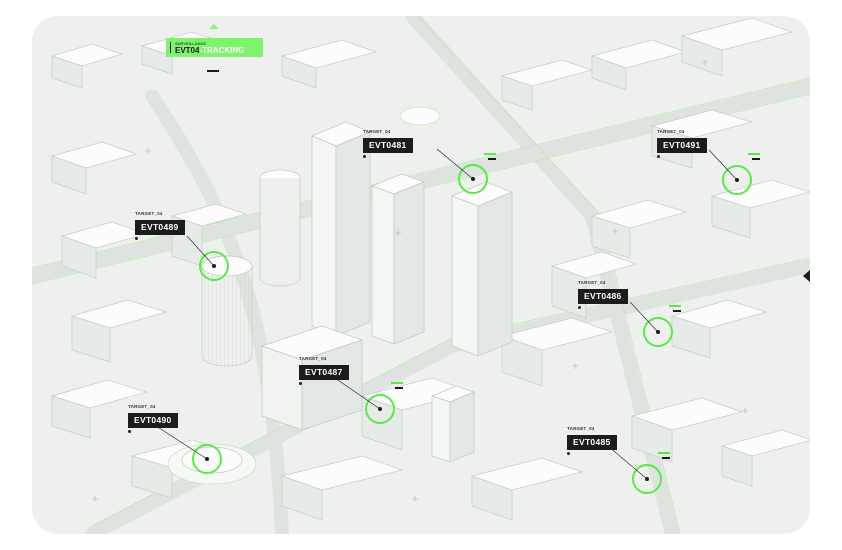 The image size is (842, 550). I want to click on target-label-evt0486: TARGET_04 EVT0486, so click(603, 294).